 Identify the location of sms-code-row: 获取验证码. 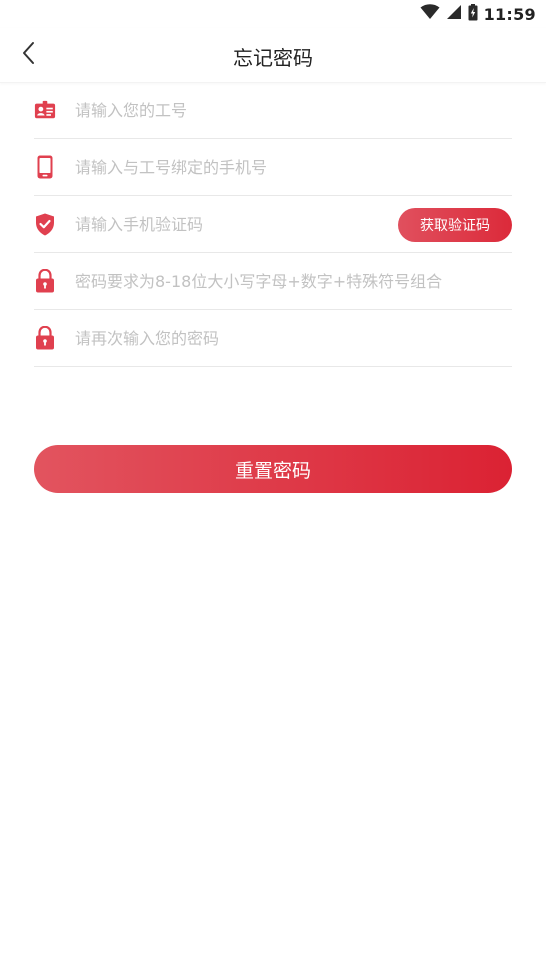
(273, 224).